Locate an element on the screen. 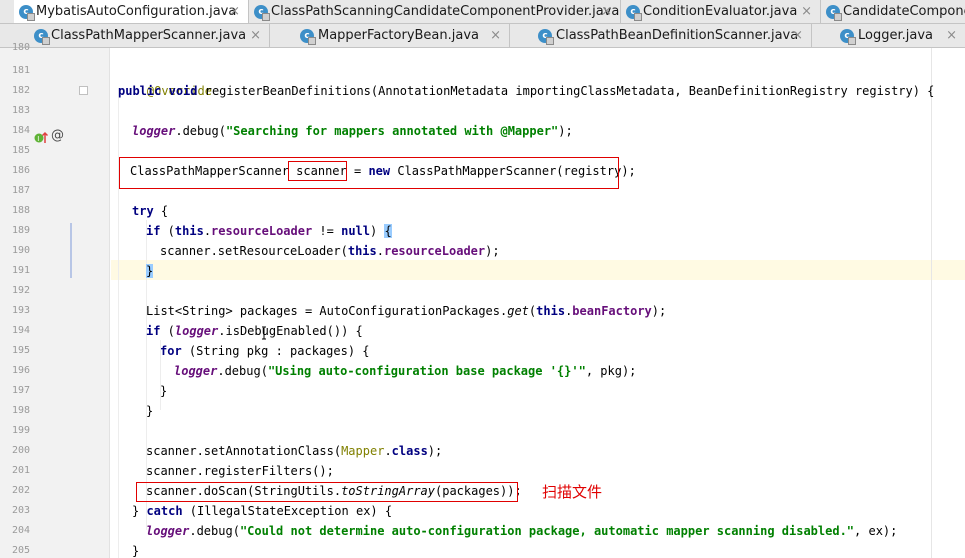 The width and height of the screenshot is (965, 558). tab-classpath-bean-definition-scanner: c ClassPathBeanDefinitionScanner.java × is located at coordinates (661, 35).